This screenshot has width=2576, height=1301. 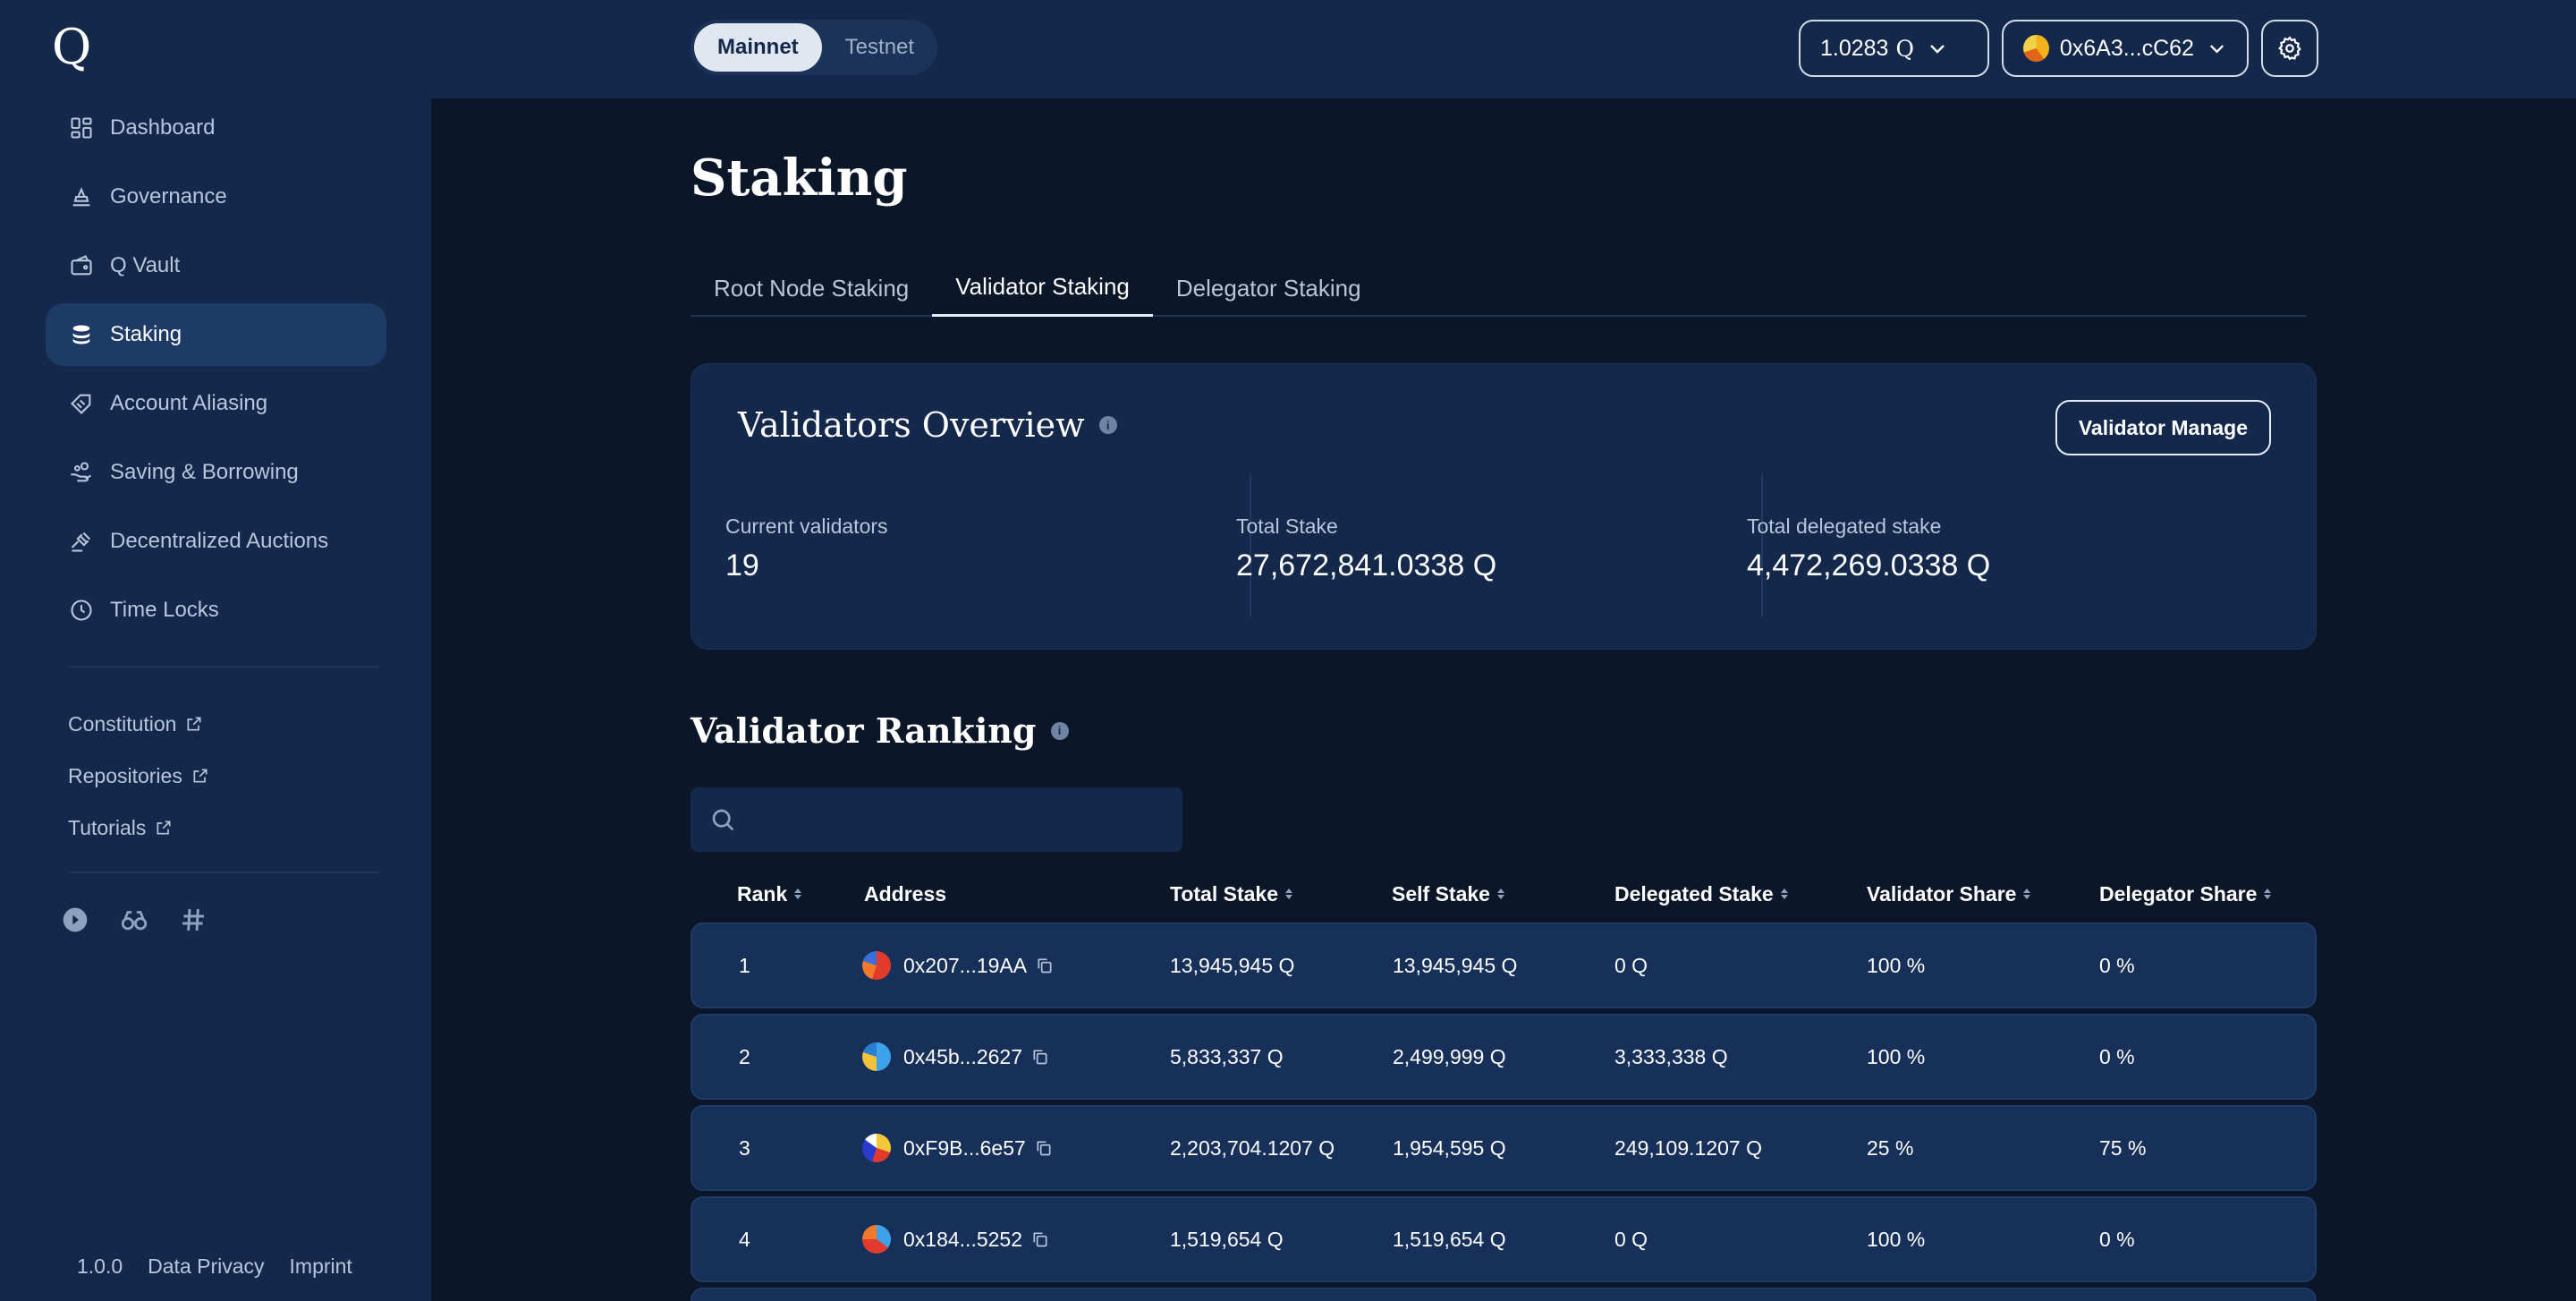 I want to click on stat-label: Total Stake, so click(x=1287, y=526).